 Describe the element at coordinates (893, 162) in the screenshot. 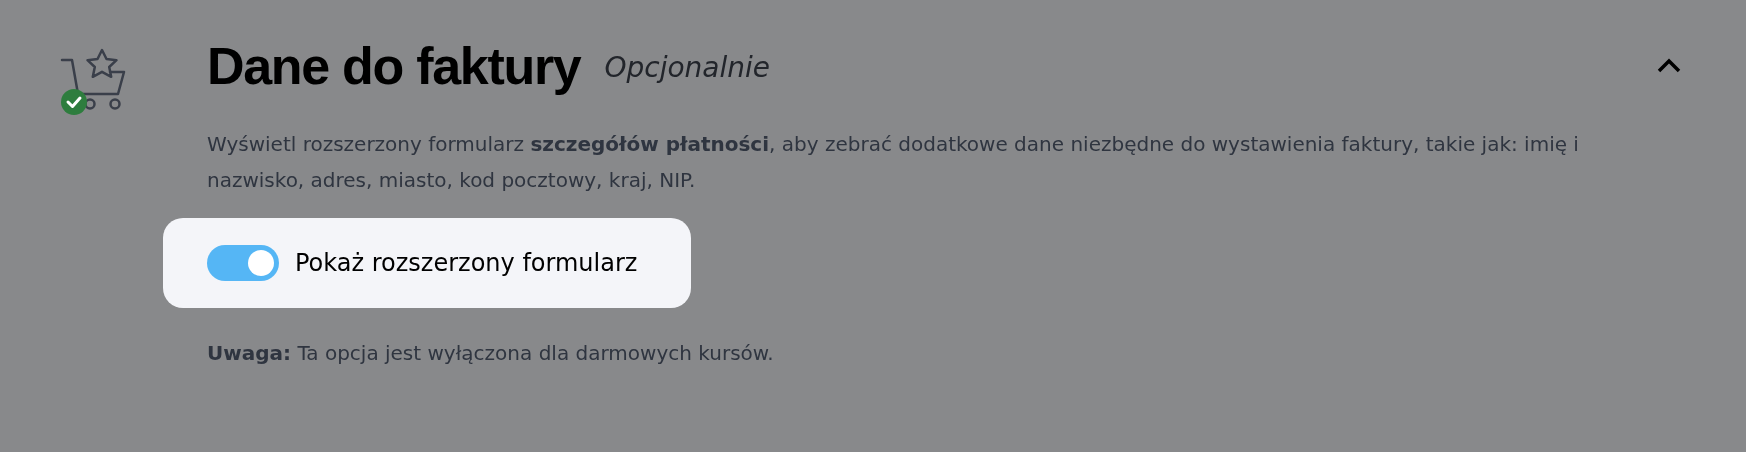

I see `description: Wyświetl rozszerzony formularz szczegółów płatności, aby zebrać dodatkowe dane niezbędne do wystawienia faktury, takie jak: imię i nazwisko, adres, miasto, kod pocztowy, kraj, NIP.` at that location.